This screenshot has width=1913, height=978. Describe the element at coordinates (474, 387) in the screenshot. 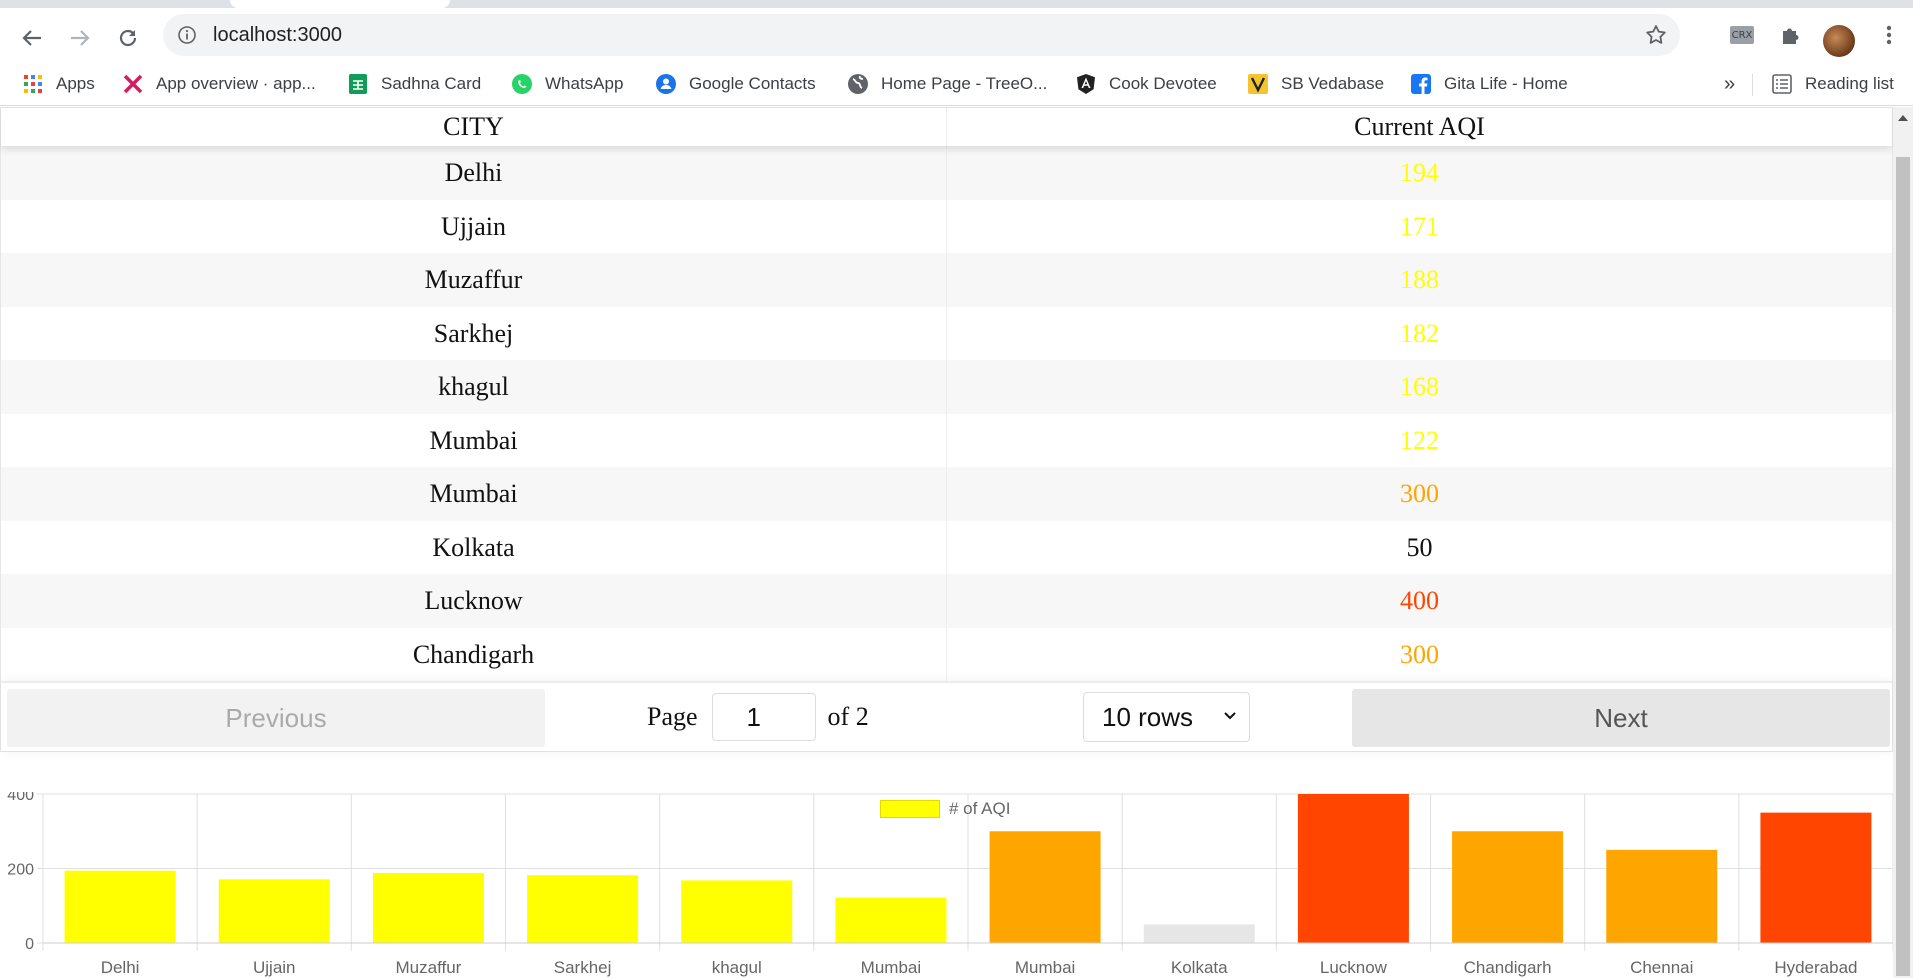

I see `city-cell: khagul` at that location.